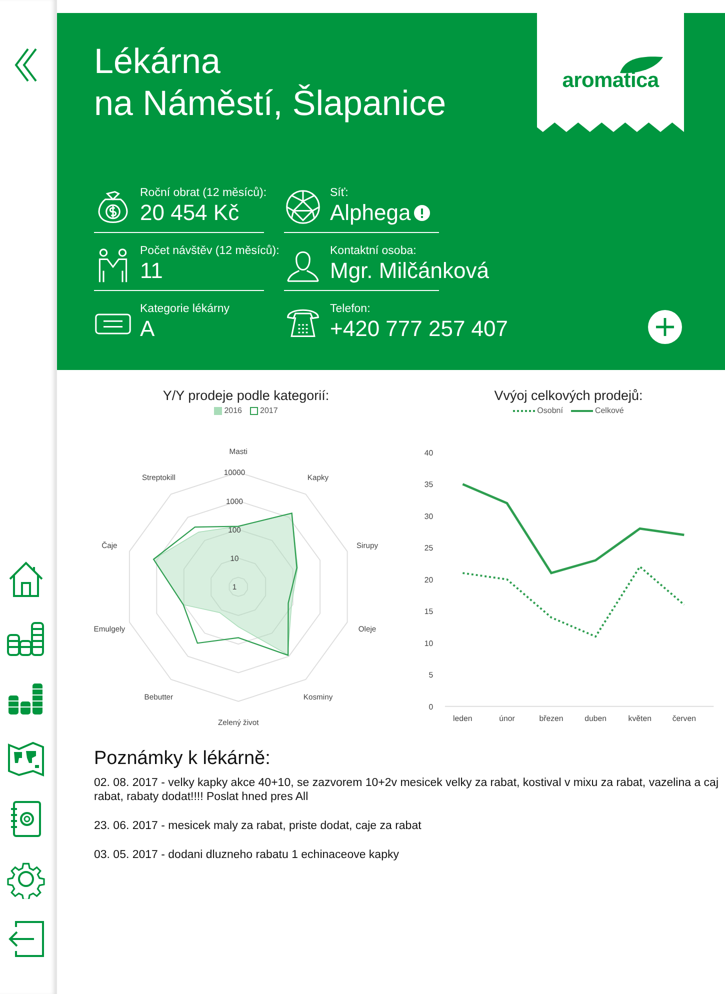 This screenshot has width=725, height=994. Describe the element at coordinates (26, 759) in the screenshot. I see `world-map-icon` at that location.